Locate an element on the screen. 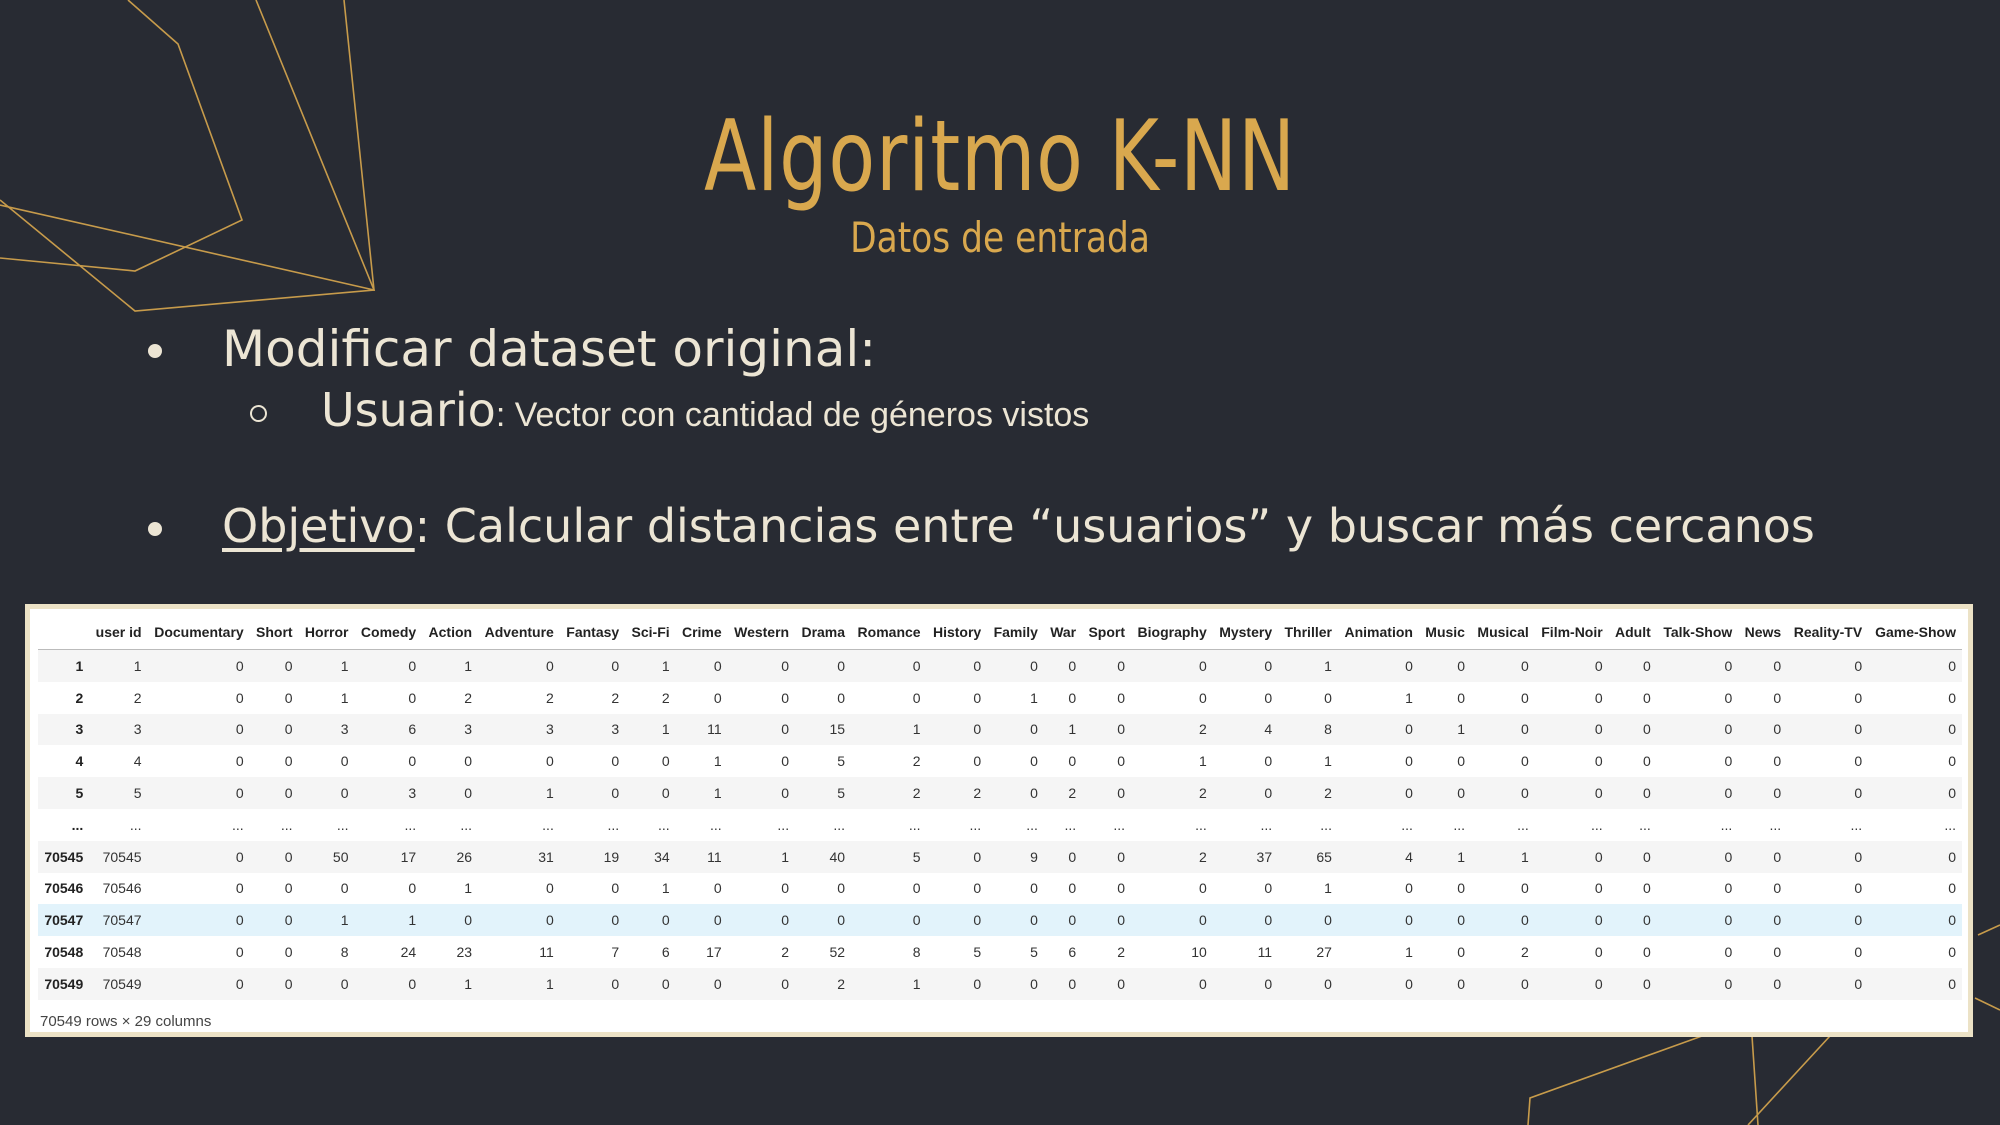  table-cell: 26 is located at coordinates (464, 856).